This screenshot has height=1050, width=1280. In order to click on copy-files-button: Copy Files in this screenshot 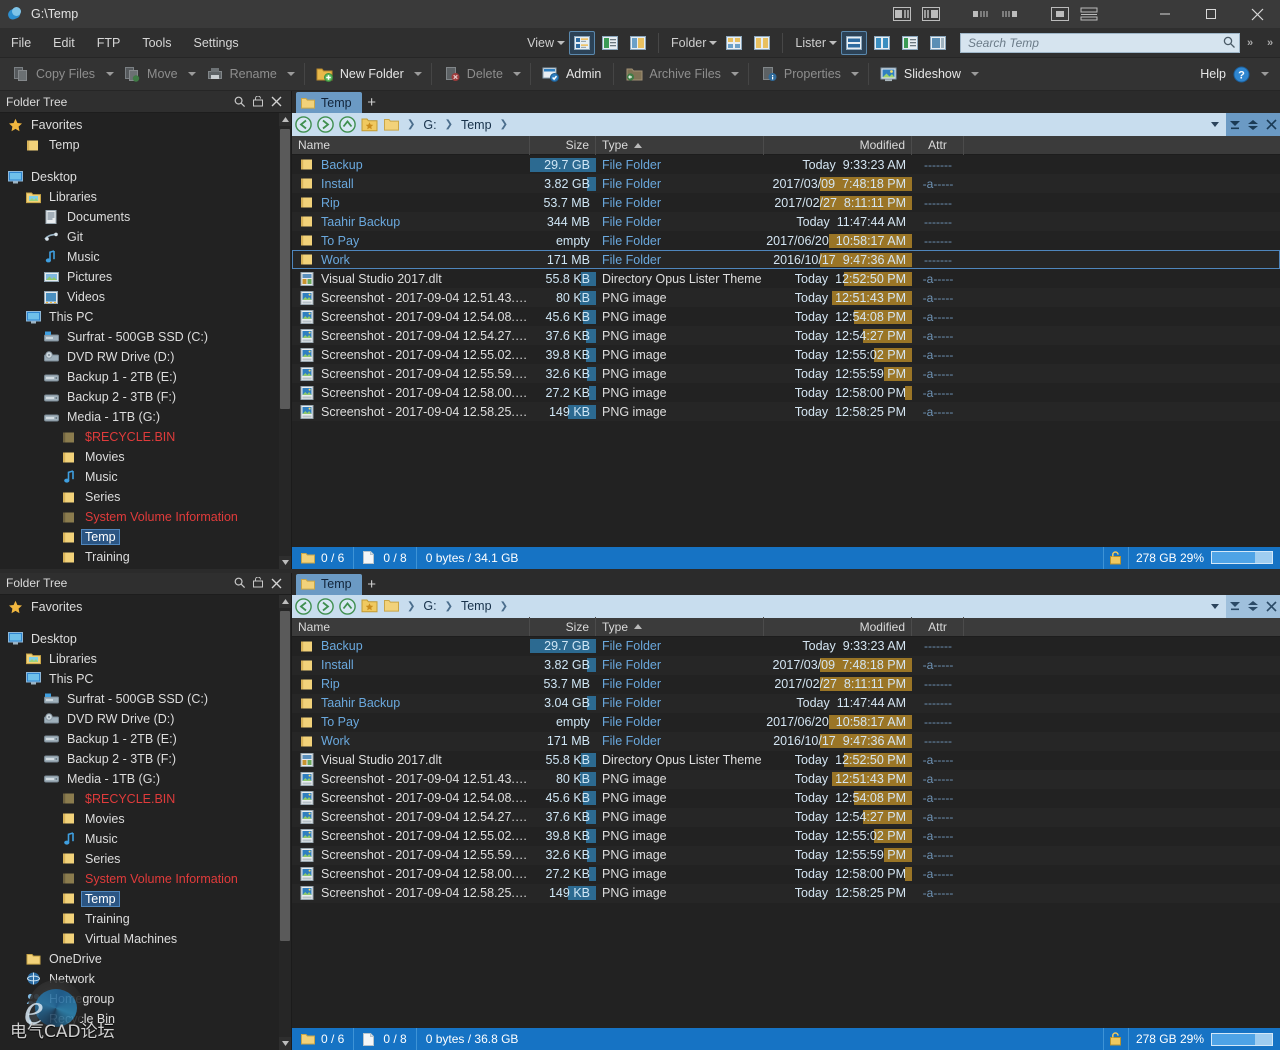, I will do `click(54, 74)`.